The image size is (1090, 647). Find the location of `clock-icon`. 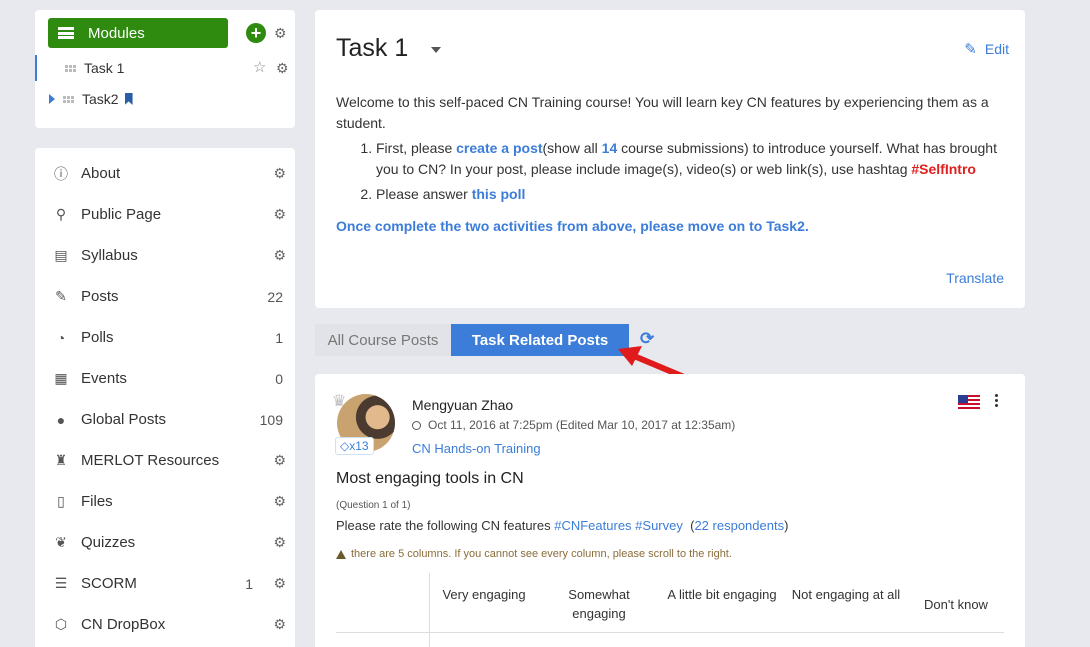

clock-icon is located at coordinates (416, 425).